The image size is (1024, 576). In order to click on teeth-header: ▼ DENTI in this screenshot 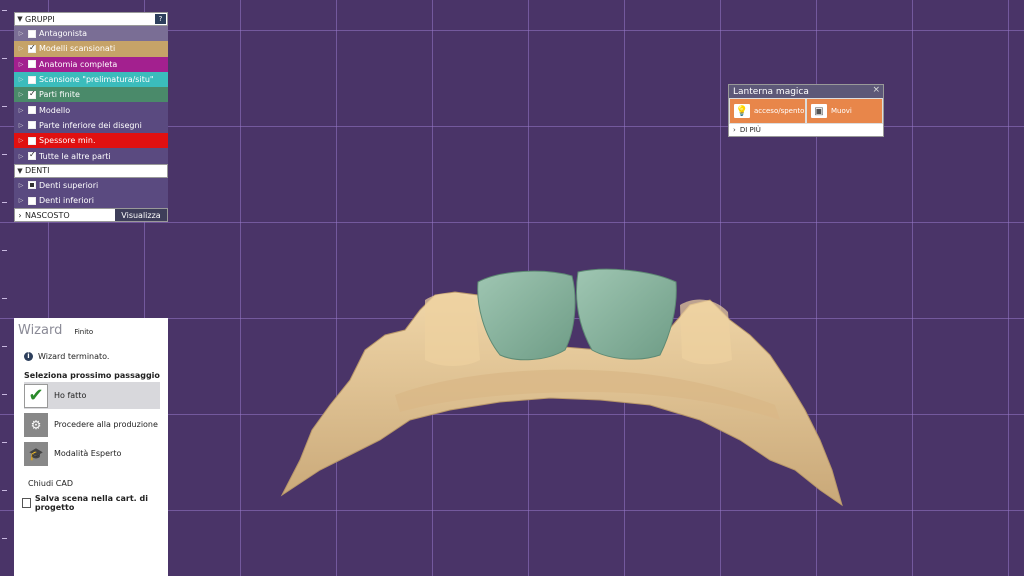, I will do `click(91, 170)`.